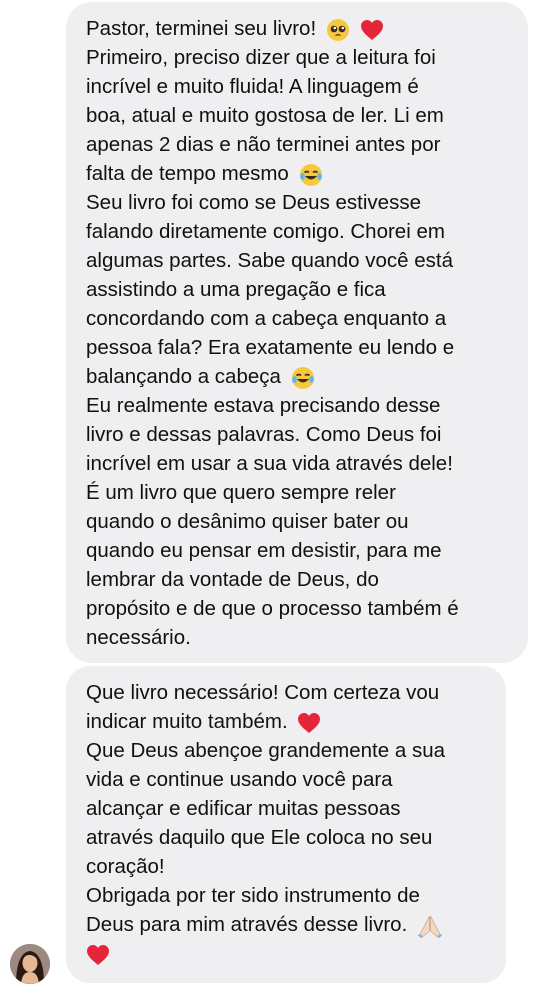 The width and height of the screenshot is (540, 997). What do you see at coordinates (125, 866) in the screenshot?
I see `message-line: coração!` at bounding box center [125, 866].